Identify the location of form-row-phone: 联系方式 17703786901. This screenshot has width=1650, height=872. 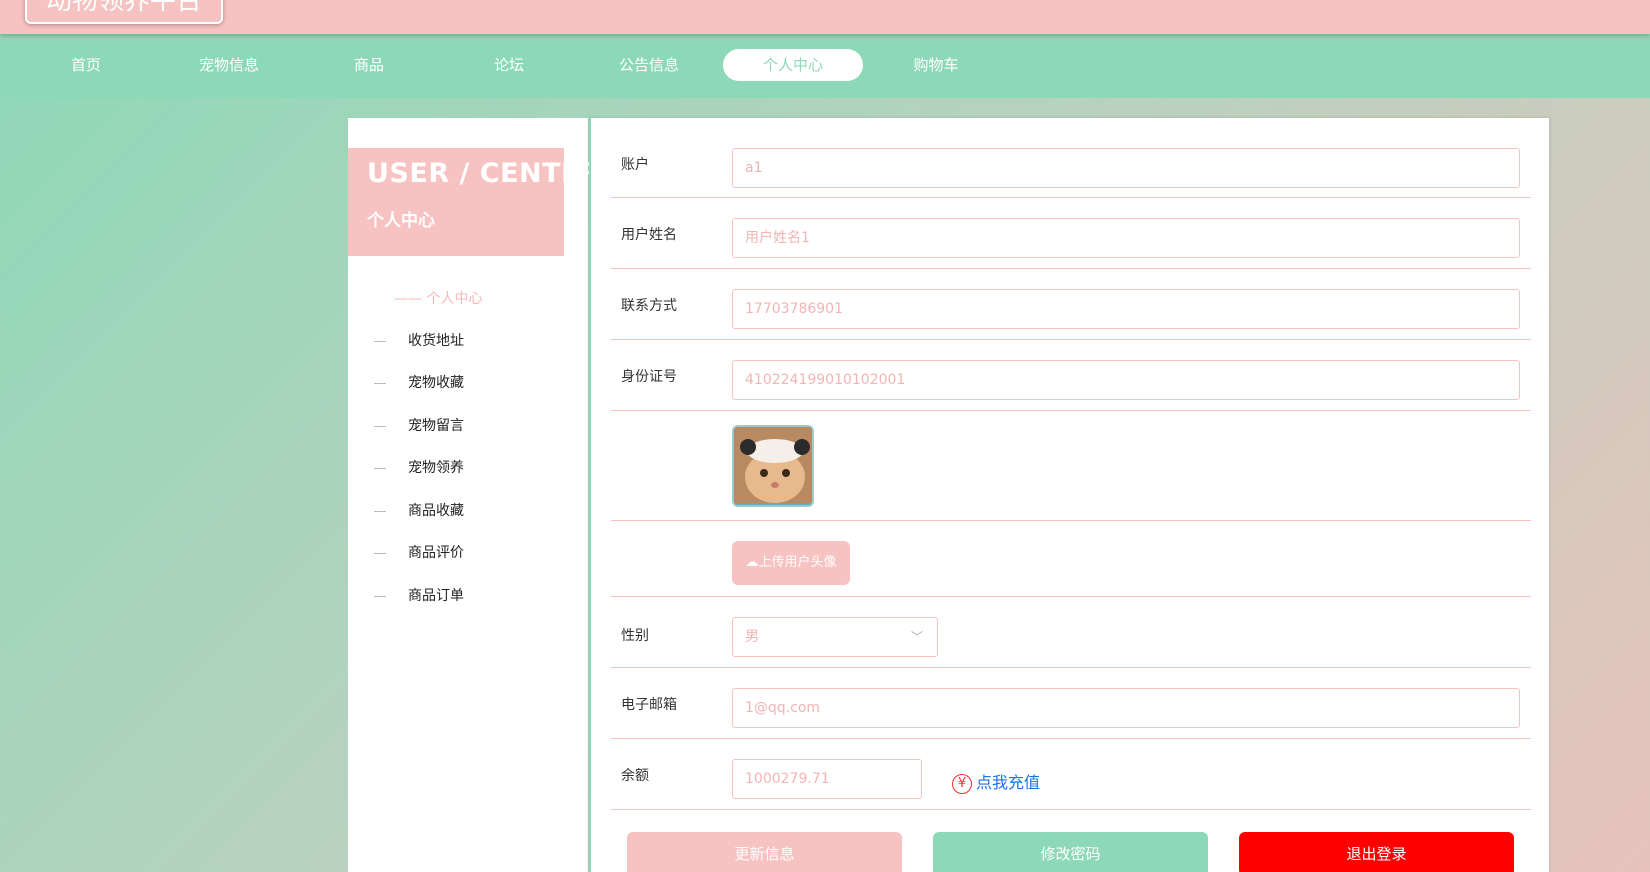
(1071, 304).